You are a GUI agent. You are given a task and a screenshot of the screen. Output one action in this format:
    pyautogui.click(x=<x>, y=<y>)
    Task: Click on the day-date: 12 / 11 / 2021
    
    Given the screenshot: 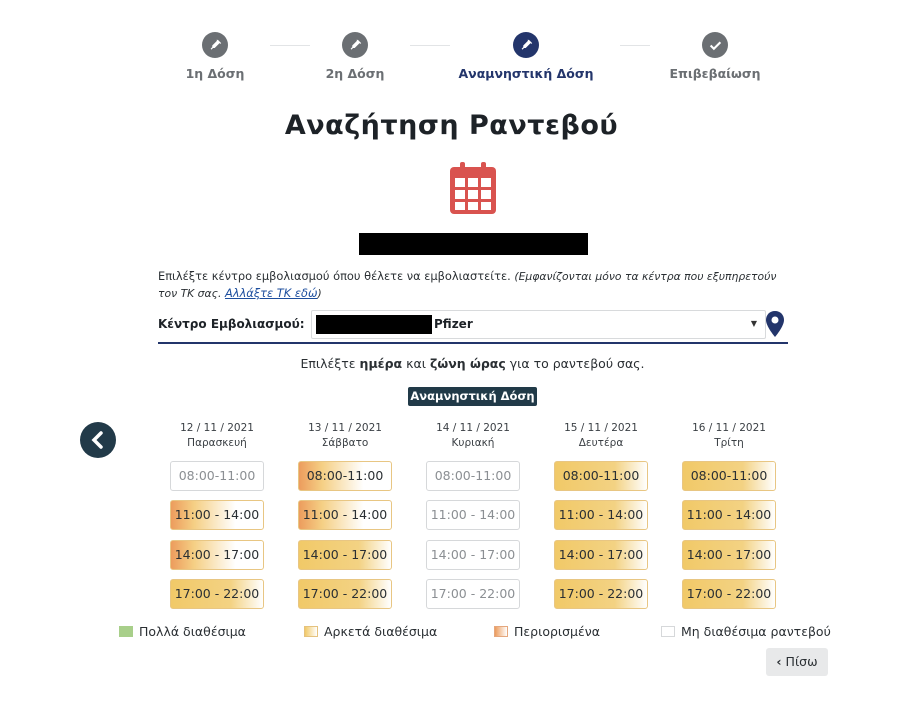 What is the action you would take?
    pyautogui.click(x=217, y=428)
    